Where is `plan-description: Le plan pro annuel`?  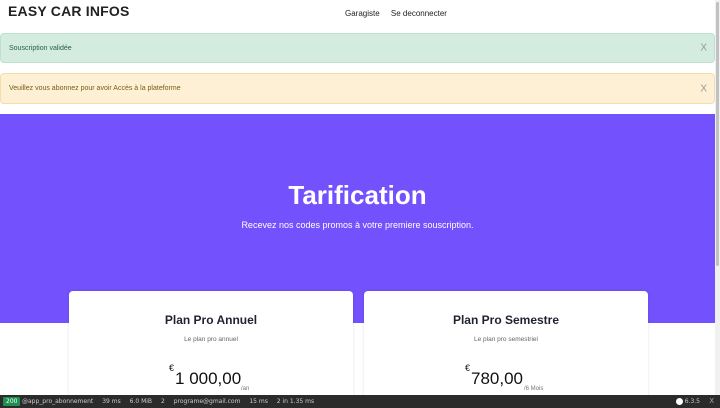 plan-description: Le plan pro annuel is located at coordinates (211, 339).